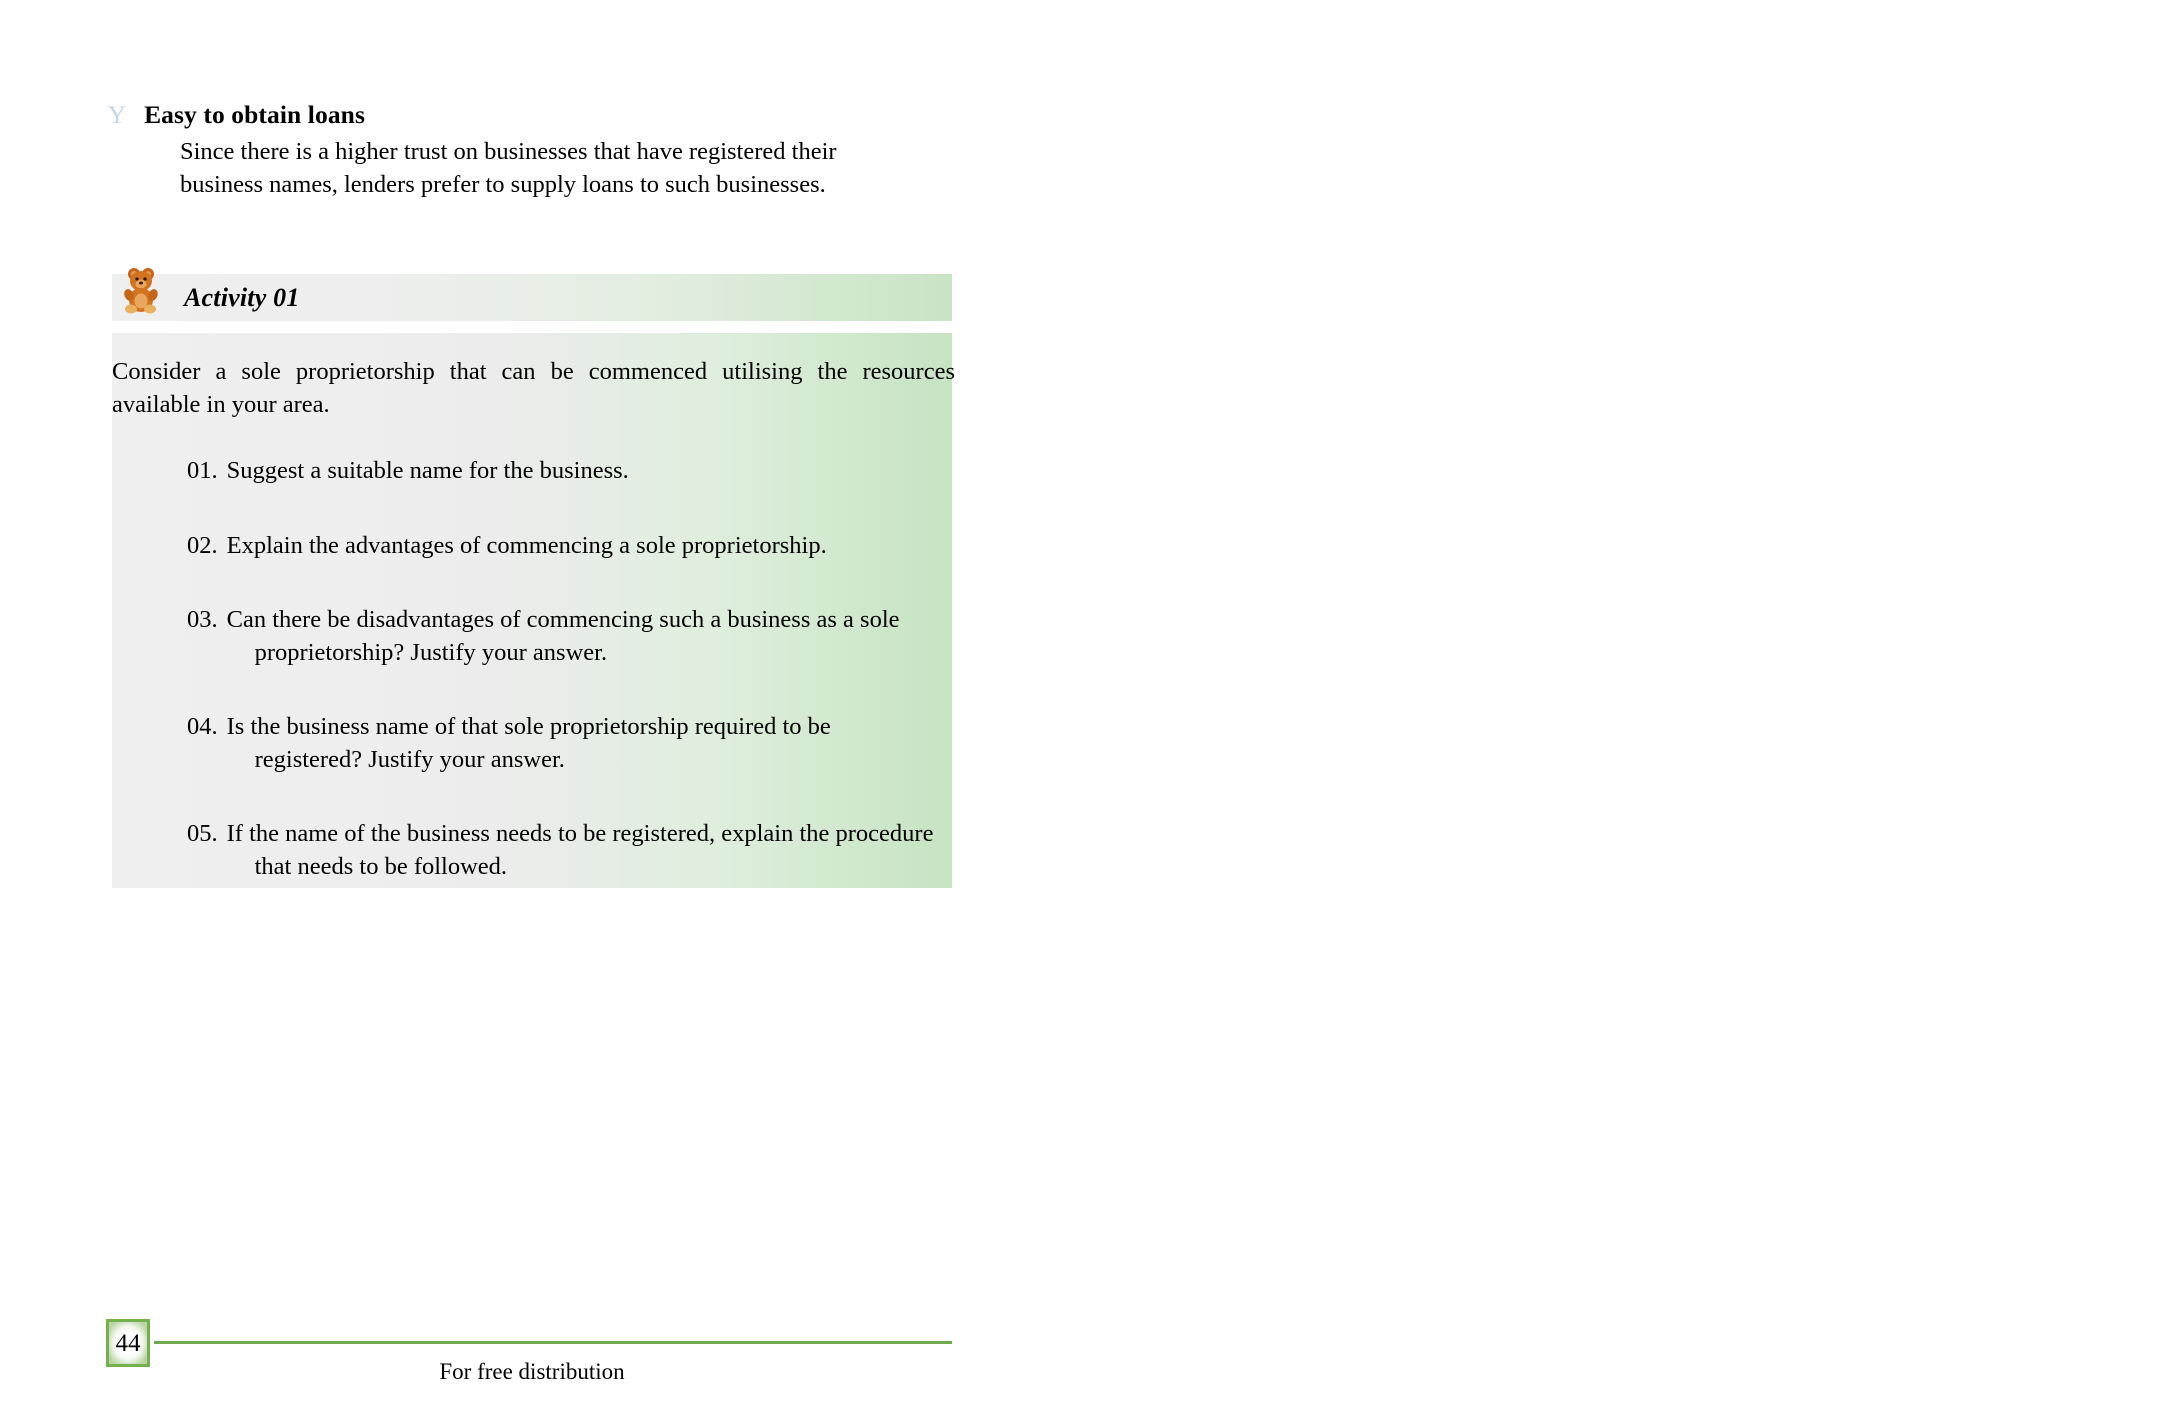 This screenshot has height=1425, width=2175. What do you see at coordinates (409, 759) in the screenshot?
I see `question-line-2: registered? Justify your answer.` at bounding box center [409, 759].